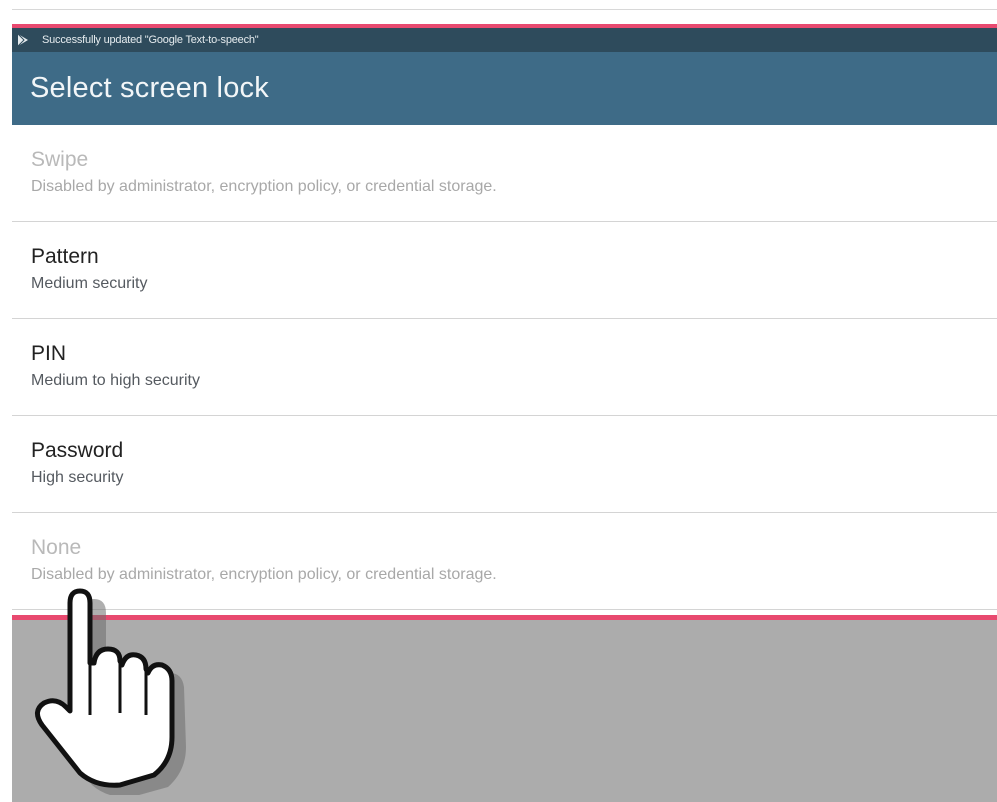  What do you see at coordinates (65, 256) in the screenshot?
I see `option-title: Pattern` at bounding box center [65, 256].